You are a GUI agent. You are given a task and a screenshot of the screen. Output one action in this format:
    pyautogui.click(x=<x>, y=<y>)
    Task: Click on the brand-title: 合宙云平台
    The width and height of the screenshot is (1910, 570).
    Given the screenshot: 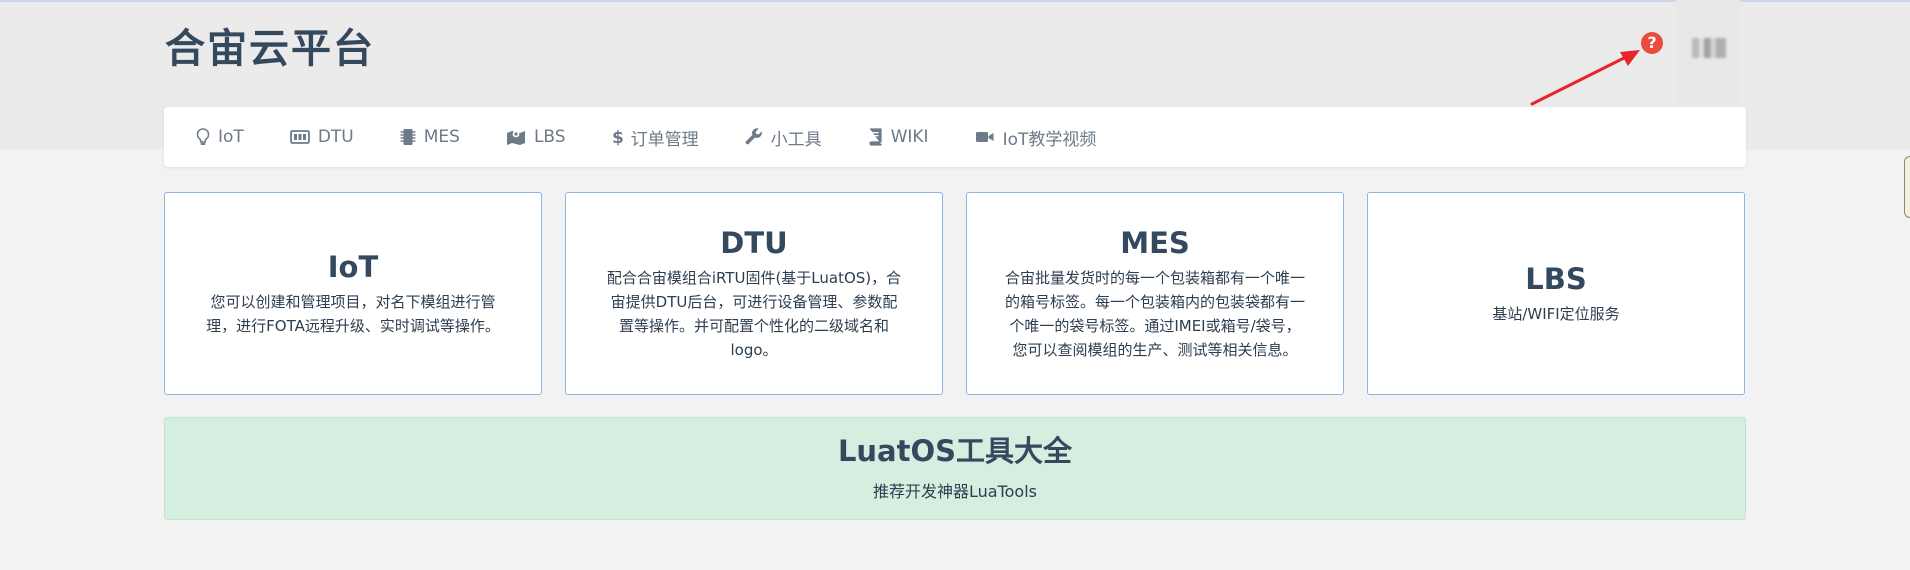 What is the action you would take?
    pyautogui.click(x=270, y=45)
    